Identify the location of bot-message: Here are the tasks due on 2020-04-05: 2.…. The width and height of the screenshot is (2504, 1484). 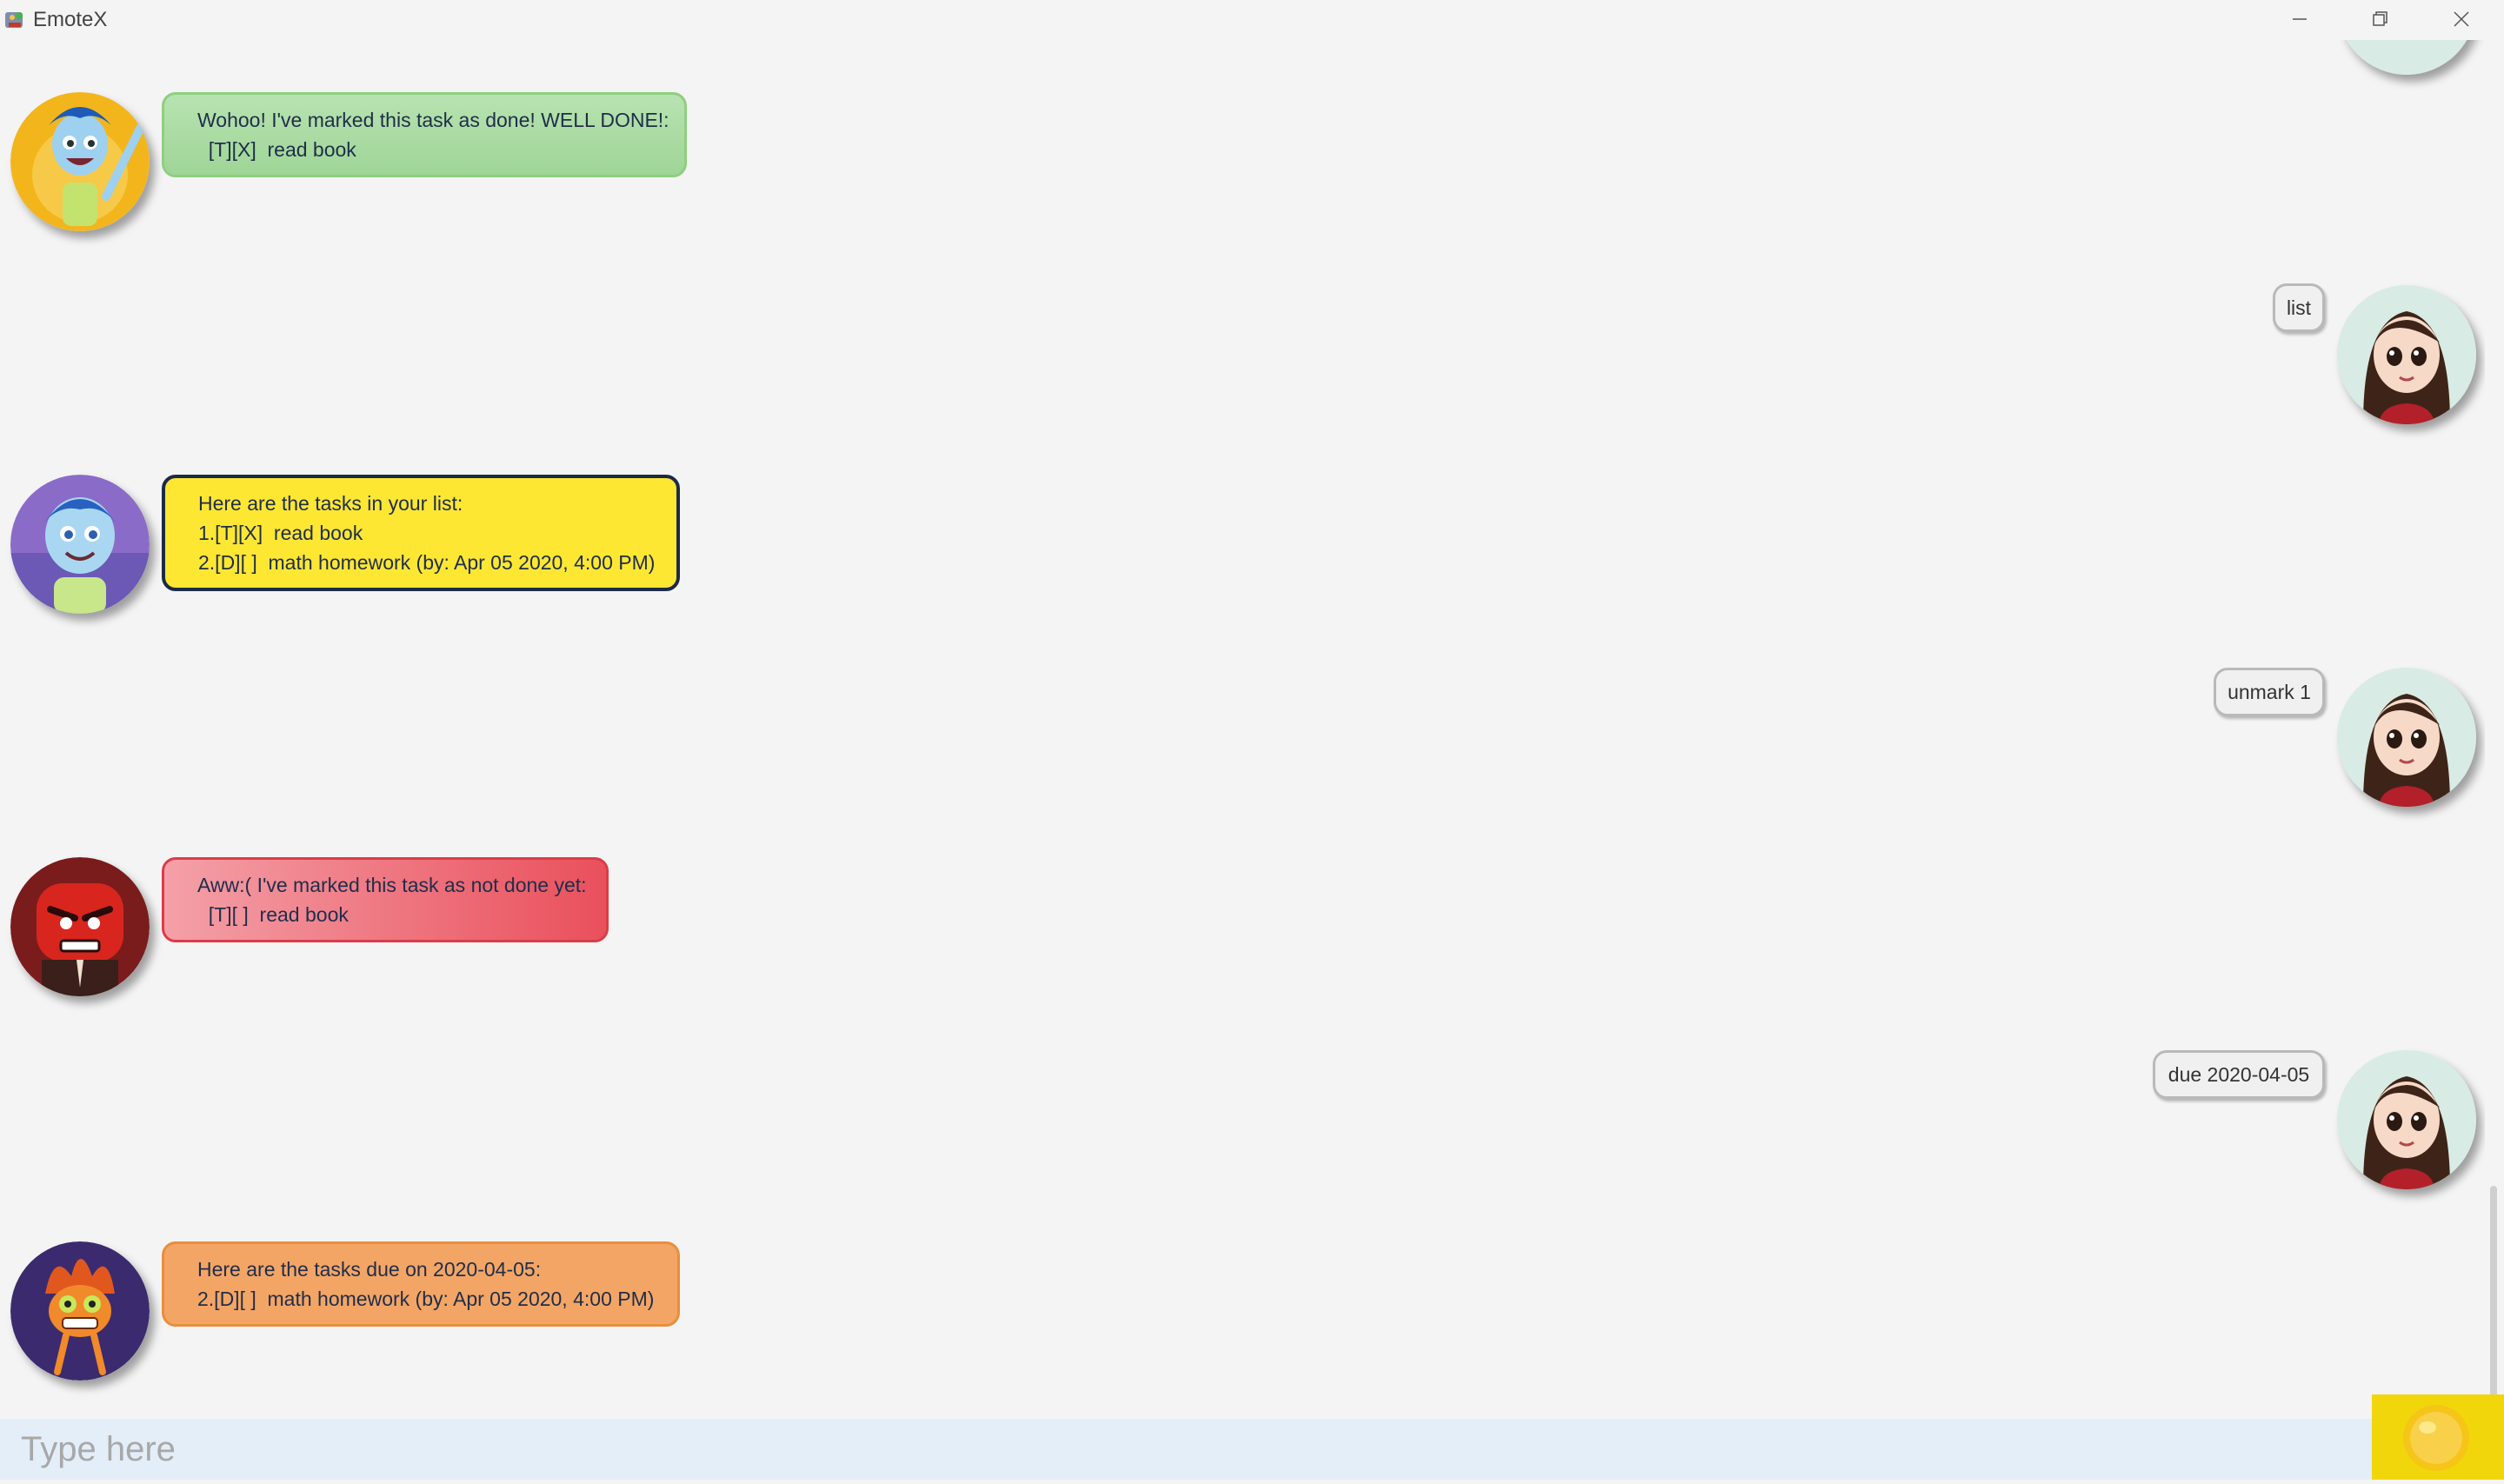
(421, 1284).